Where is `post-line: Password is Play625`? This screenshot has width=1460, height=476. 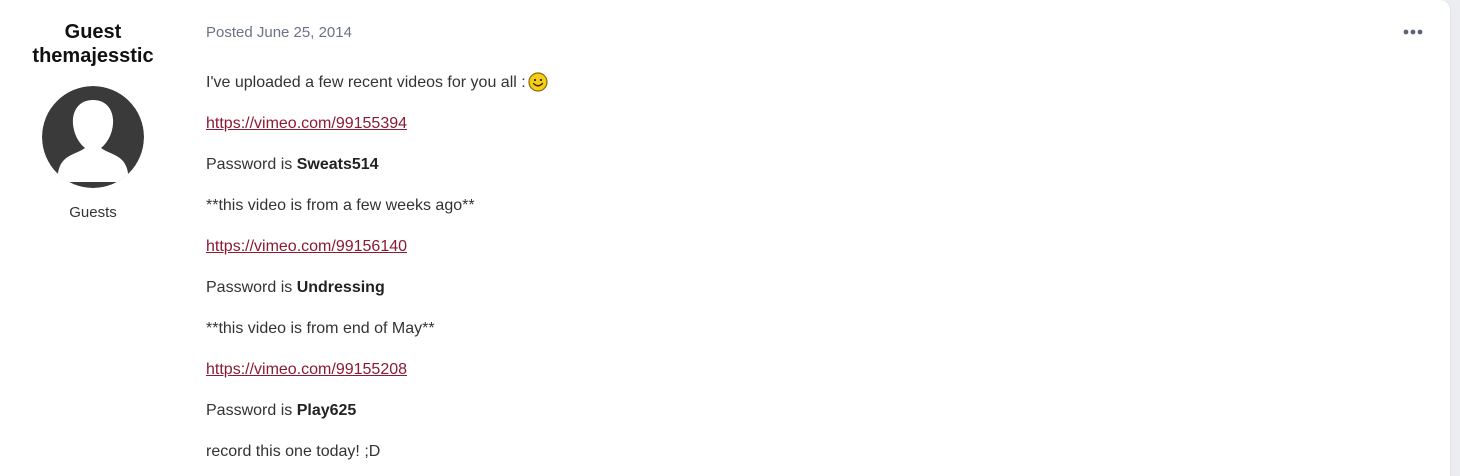 post-line: Password is Play625 is located at coordinates (806, 410).